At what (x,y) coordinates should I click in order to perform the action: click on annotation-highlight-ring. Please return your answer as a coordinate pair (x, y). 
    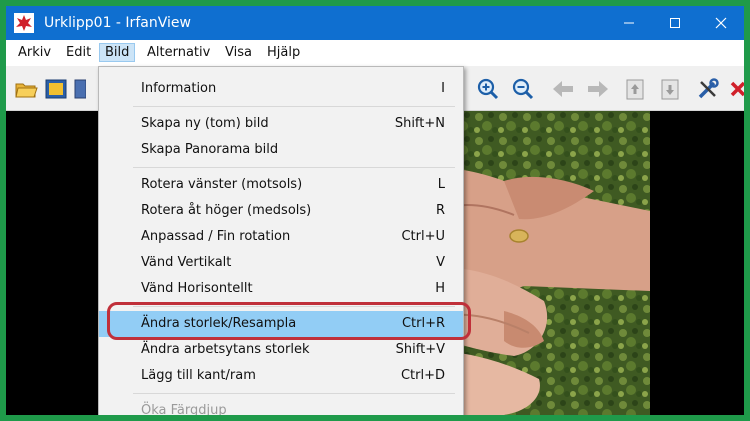
    Looking at the image, I should click on (289, 321).